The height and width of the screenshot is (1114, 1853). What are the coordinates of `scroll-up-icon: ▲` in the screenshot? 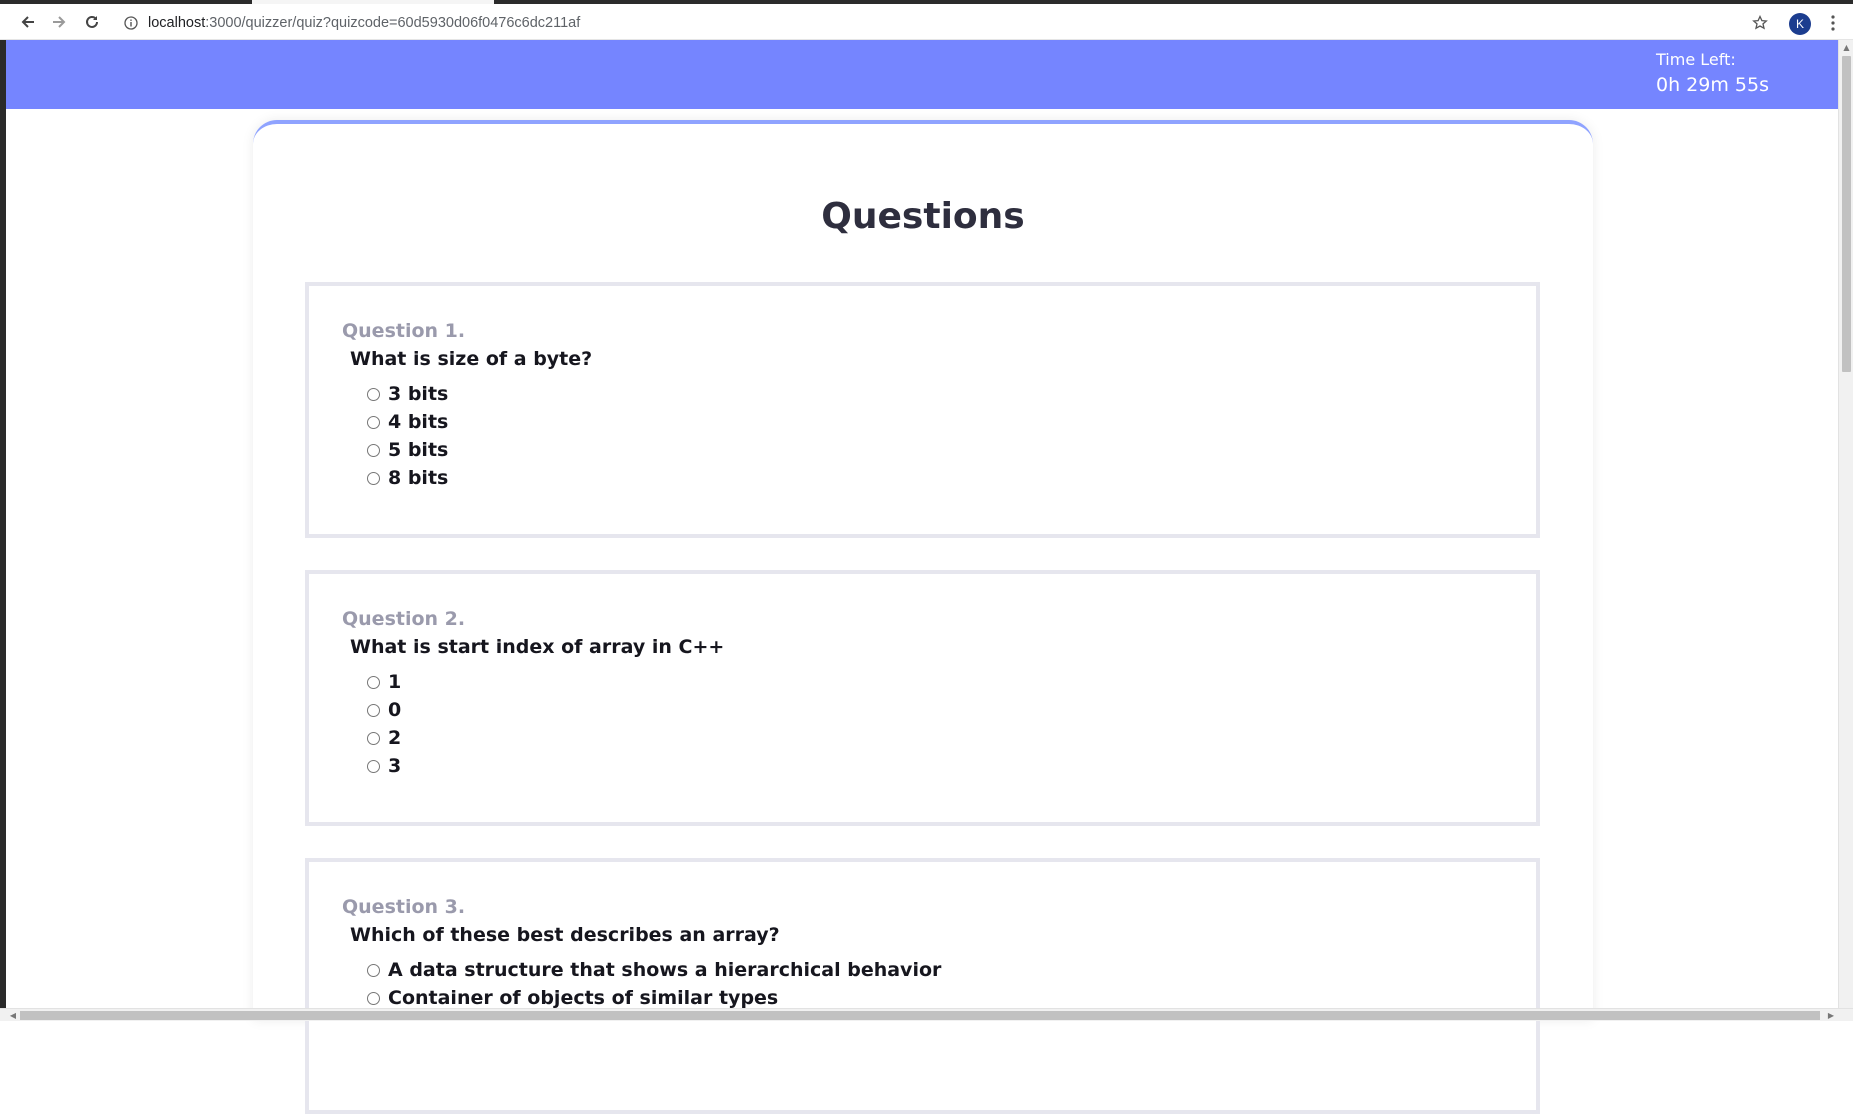 It's located at (1846, 47).